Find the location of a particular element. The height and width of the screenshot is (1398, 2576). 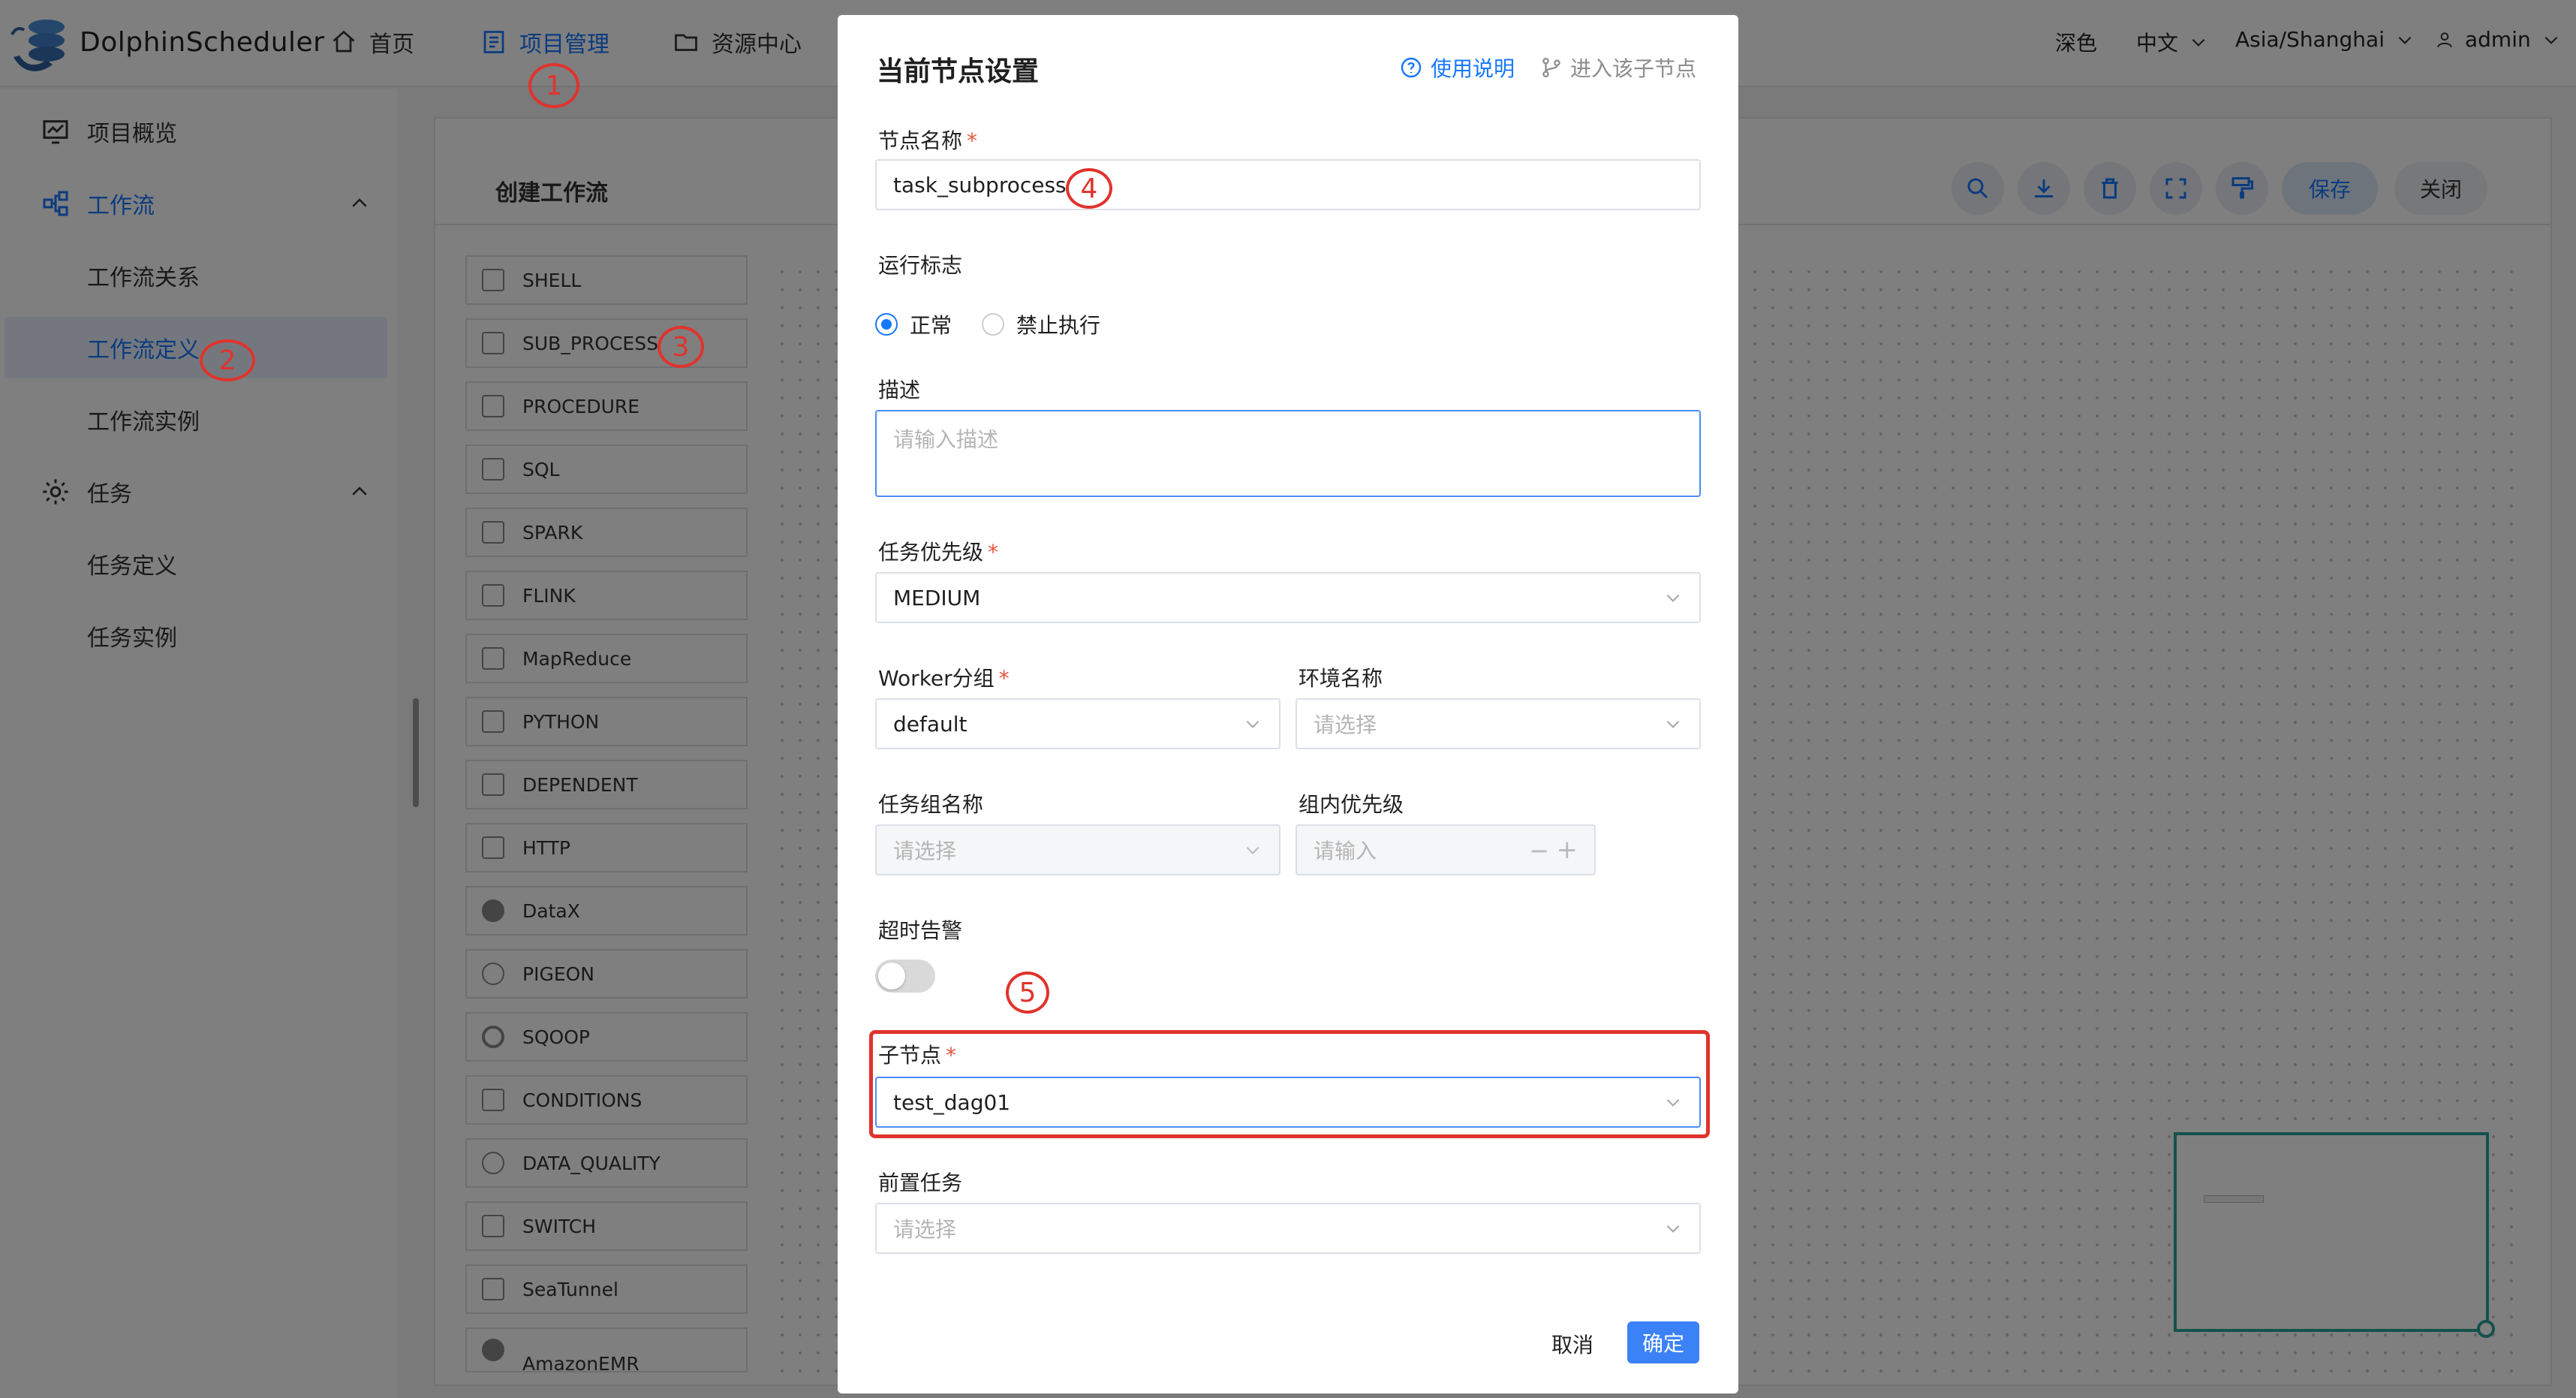

task-group-placeholder: 请选择 is located at coordinates (925, 851).